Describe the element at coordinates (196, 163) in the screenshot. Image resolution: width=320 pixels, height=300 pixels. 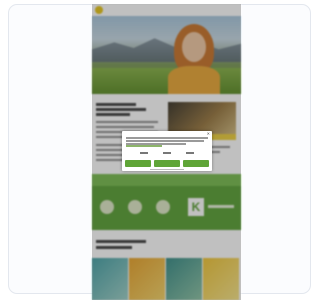
I see `accept-all-button` at that location.